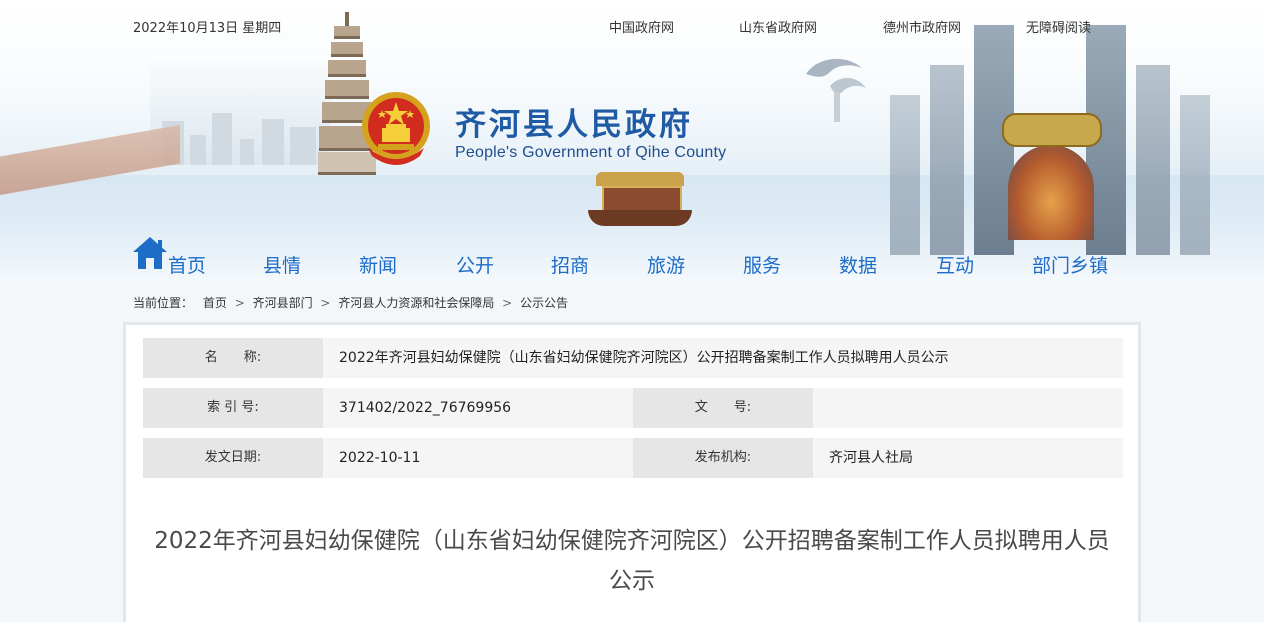 The width and height of the screenshot is (1264, 622). I want to click on breadcrumb-item-departments: 齐河县部门, so click(283, 302).